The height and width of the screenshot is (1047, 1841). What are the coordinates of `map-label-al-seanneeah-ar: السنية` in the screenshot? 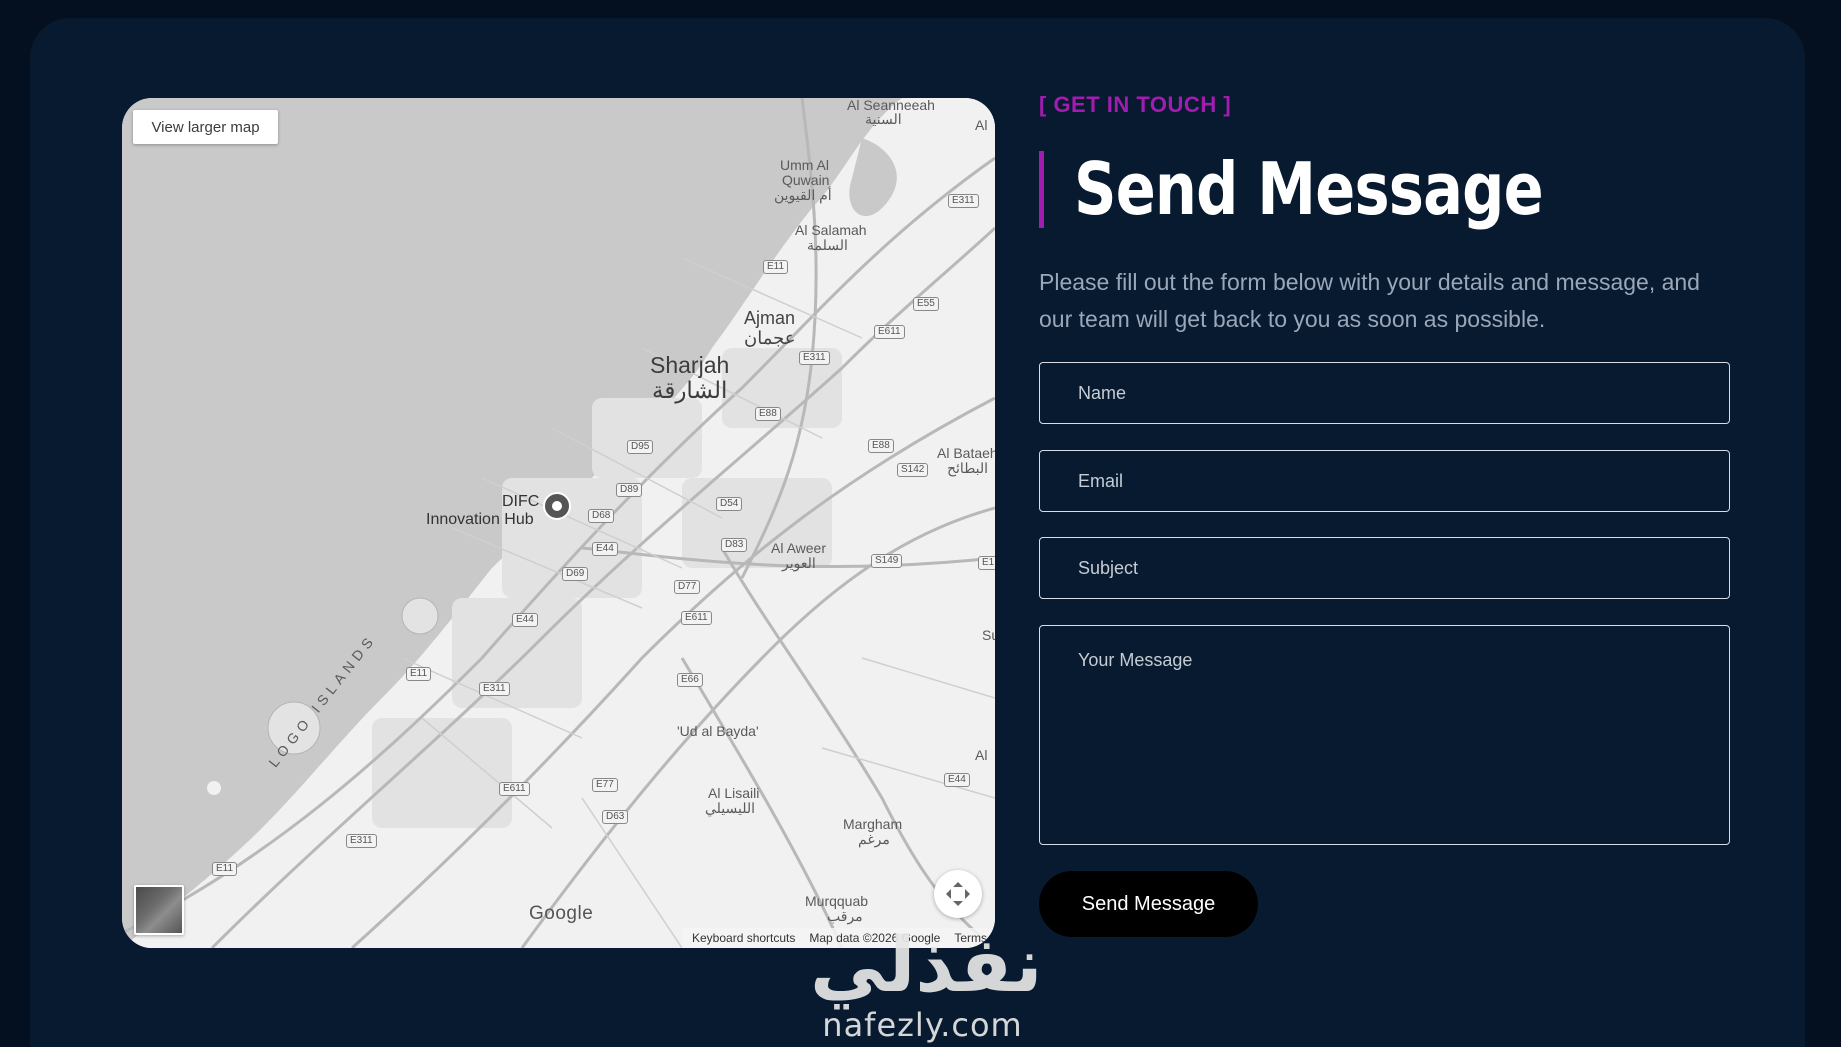 It's located at (883, 119).